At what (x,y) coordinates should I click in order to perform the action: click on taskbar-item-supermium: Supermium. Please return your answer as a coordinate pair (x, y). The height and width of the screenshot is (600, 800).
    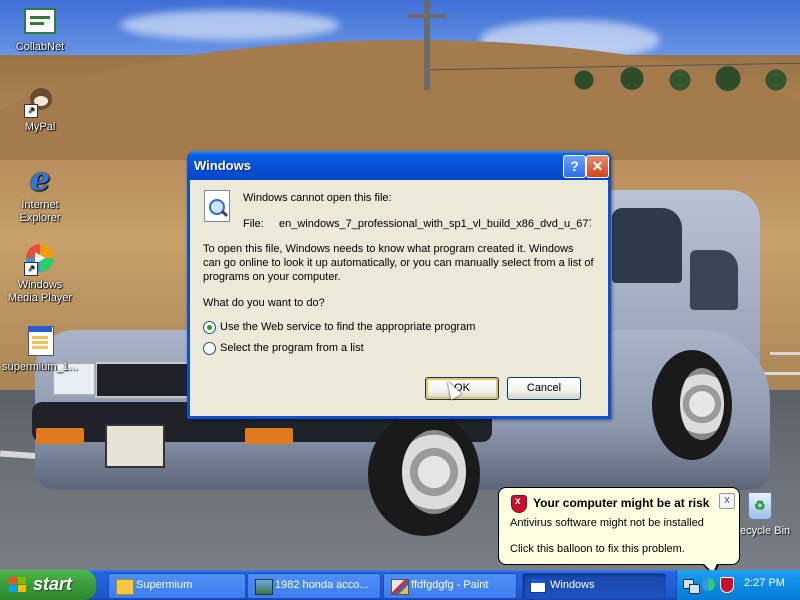
    Looking at the image, I should click on (177, 586).